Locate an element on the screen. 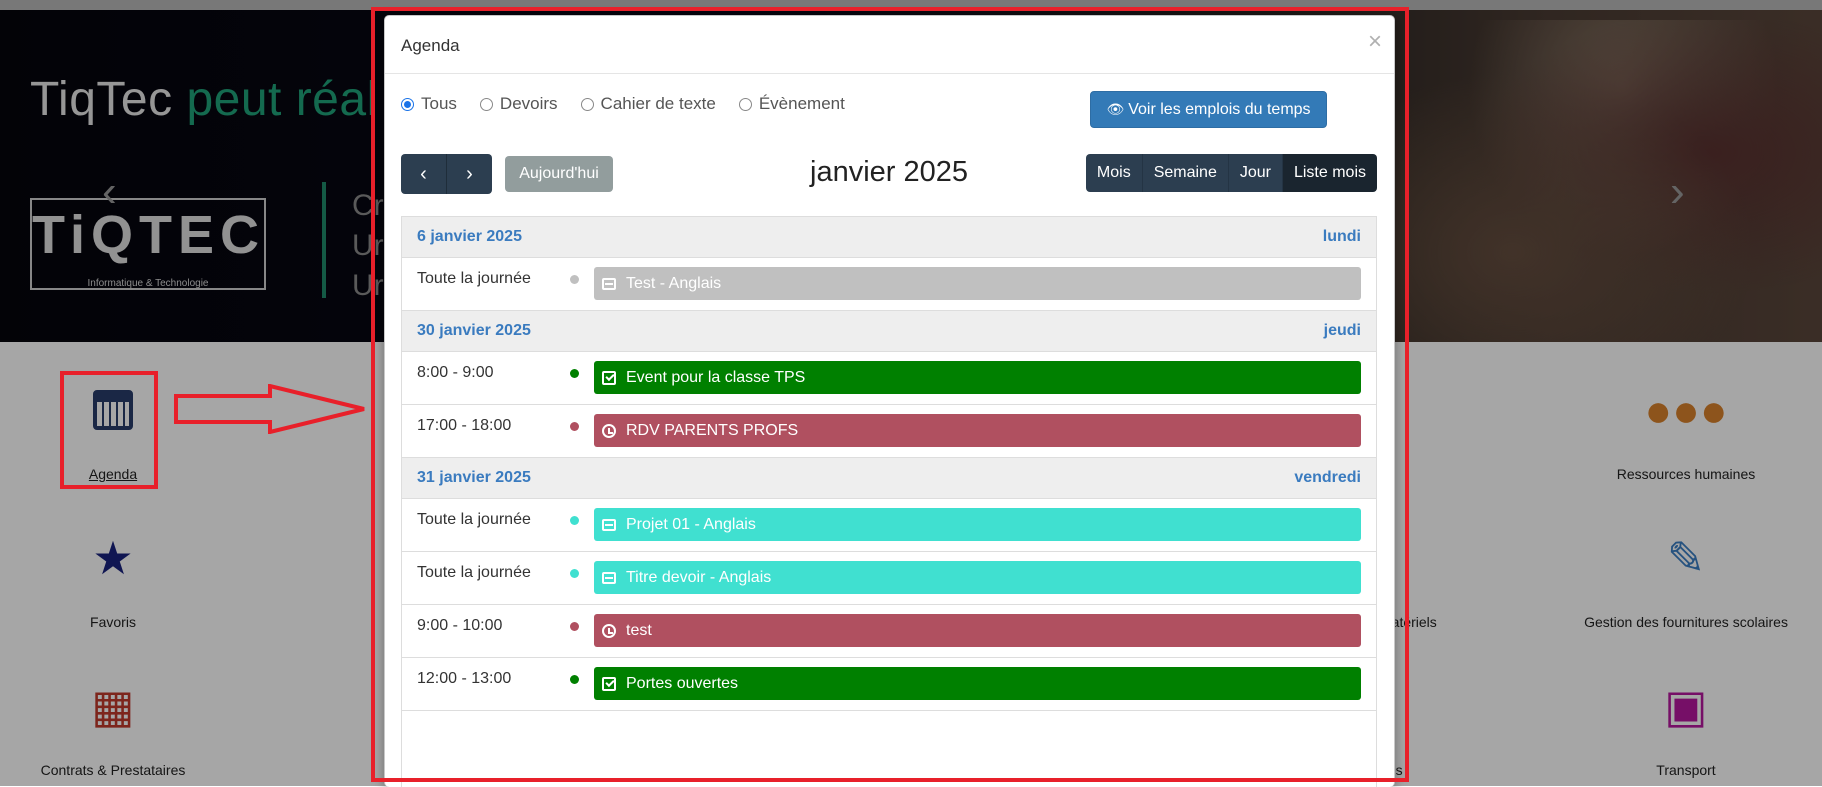  annotation-box-agenda is located at coordinates (109, 430).